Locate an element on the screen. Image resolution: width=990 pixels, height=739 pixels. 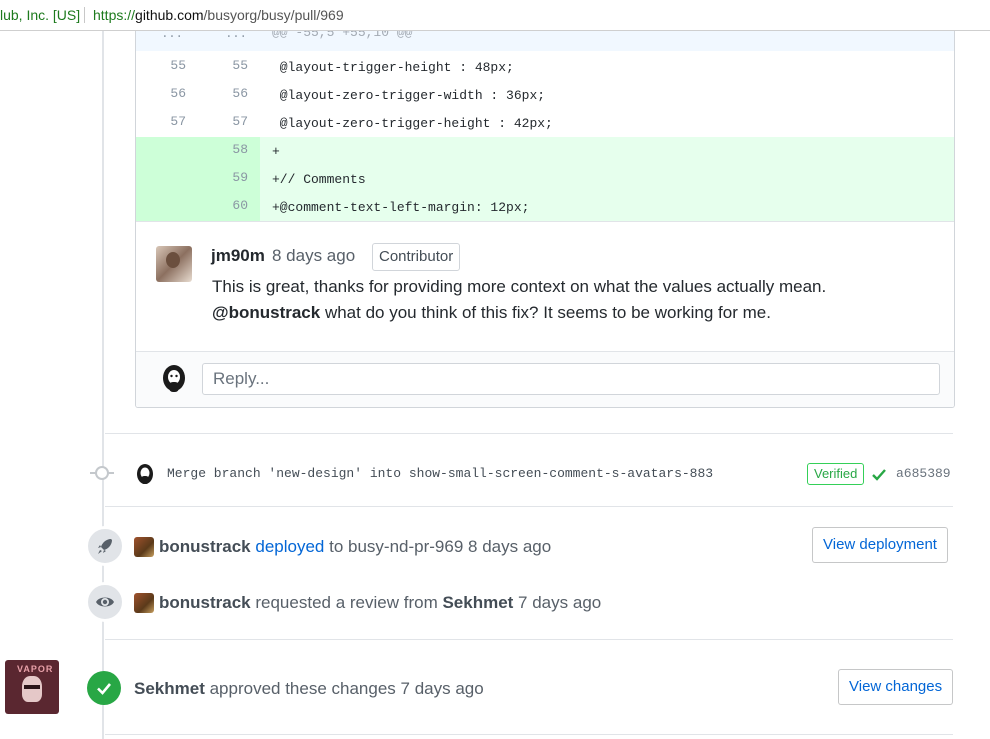
hunk-range: @@ -55,5 +55,10 @@ is located at coordinates (342, 35).